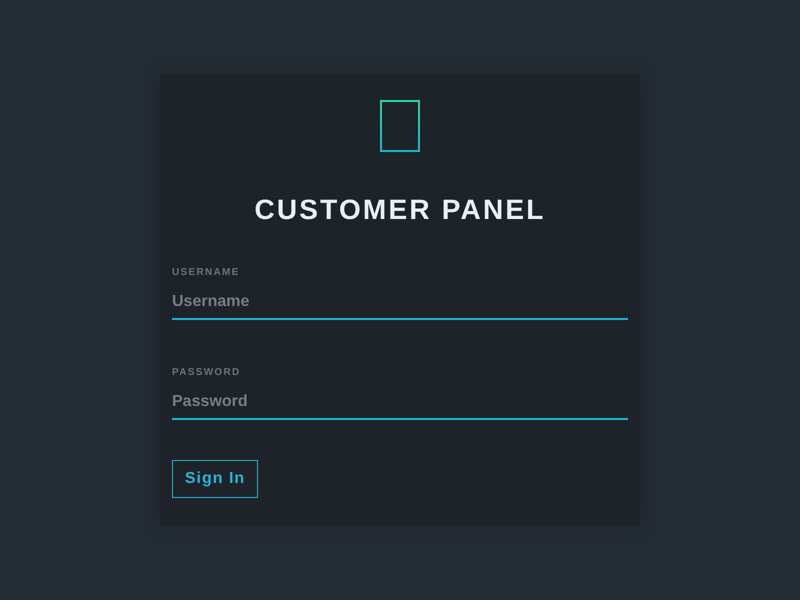 This screenshot has height=600, width=800. What do you see at coordinates (400, 210) in the screenshot?
I see `panel-title: CUSTOMER PANEL` at bounding box center [400, 210].